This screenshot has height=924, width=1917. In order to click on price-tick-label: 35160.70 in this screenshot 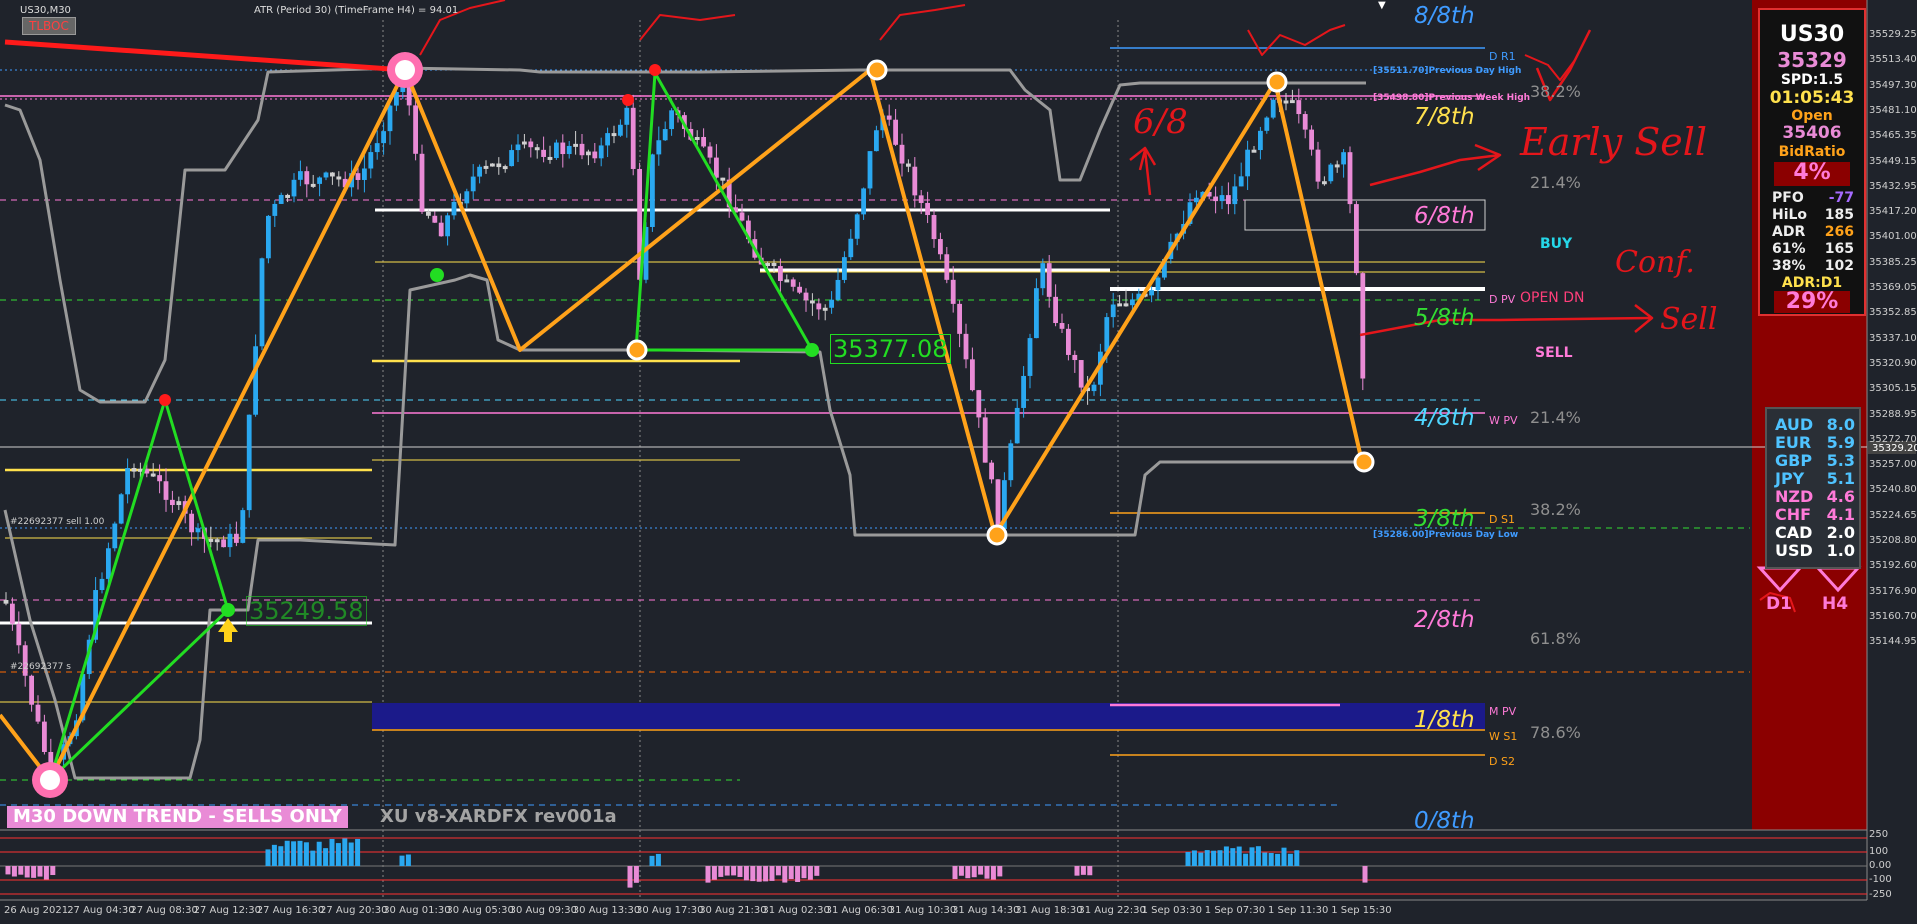, I will do `click(1893, 616)`.